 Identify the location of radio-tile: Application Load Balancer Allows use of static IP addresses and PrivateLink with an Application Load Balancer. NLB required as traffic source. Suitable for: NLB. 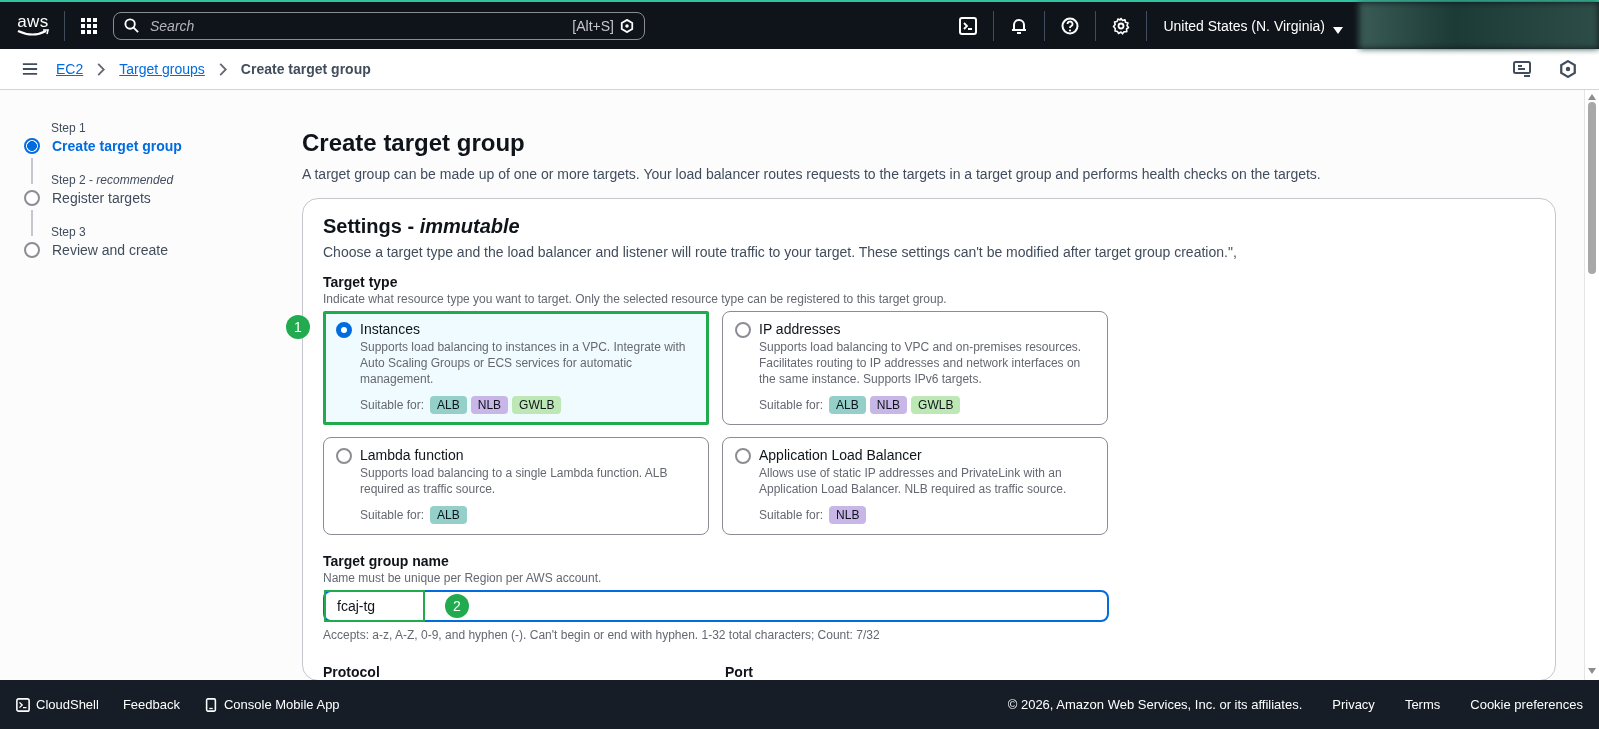
(915, 486).